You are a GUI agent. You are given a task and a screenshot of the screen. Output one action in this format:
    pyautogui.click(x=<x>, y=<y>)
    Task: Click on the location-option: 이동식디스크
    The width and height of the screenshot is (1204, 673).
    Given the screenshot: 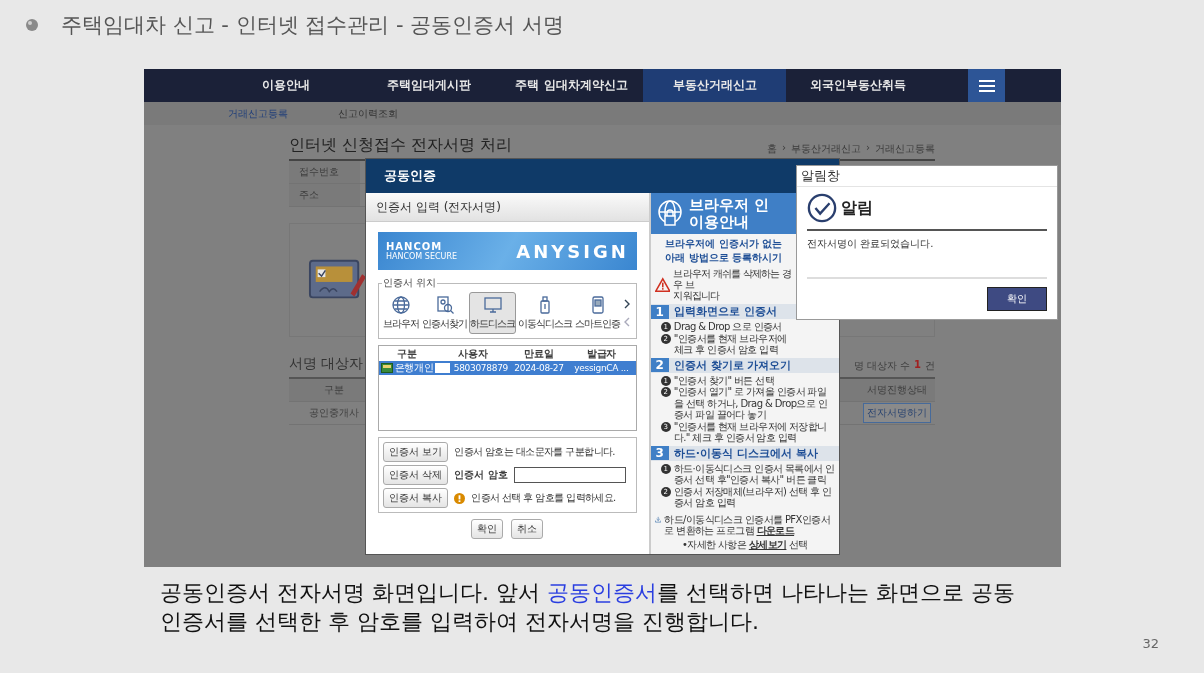 What is the action you would take?
    pyautogui.click(x=545, y=313)
    